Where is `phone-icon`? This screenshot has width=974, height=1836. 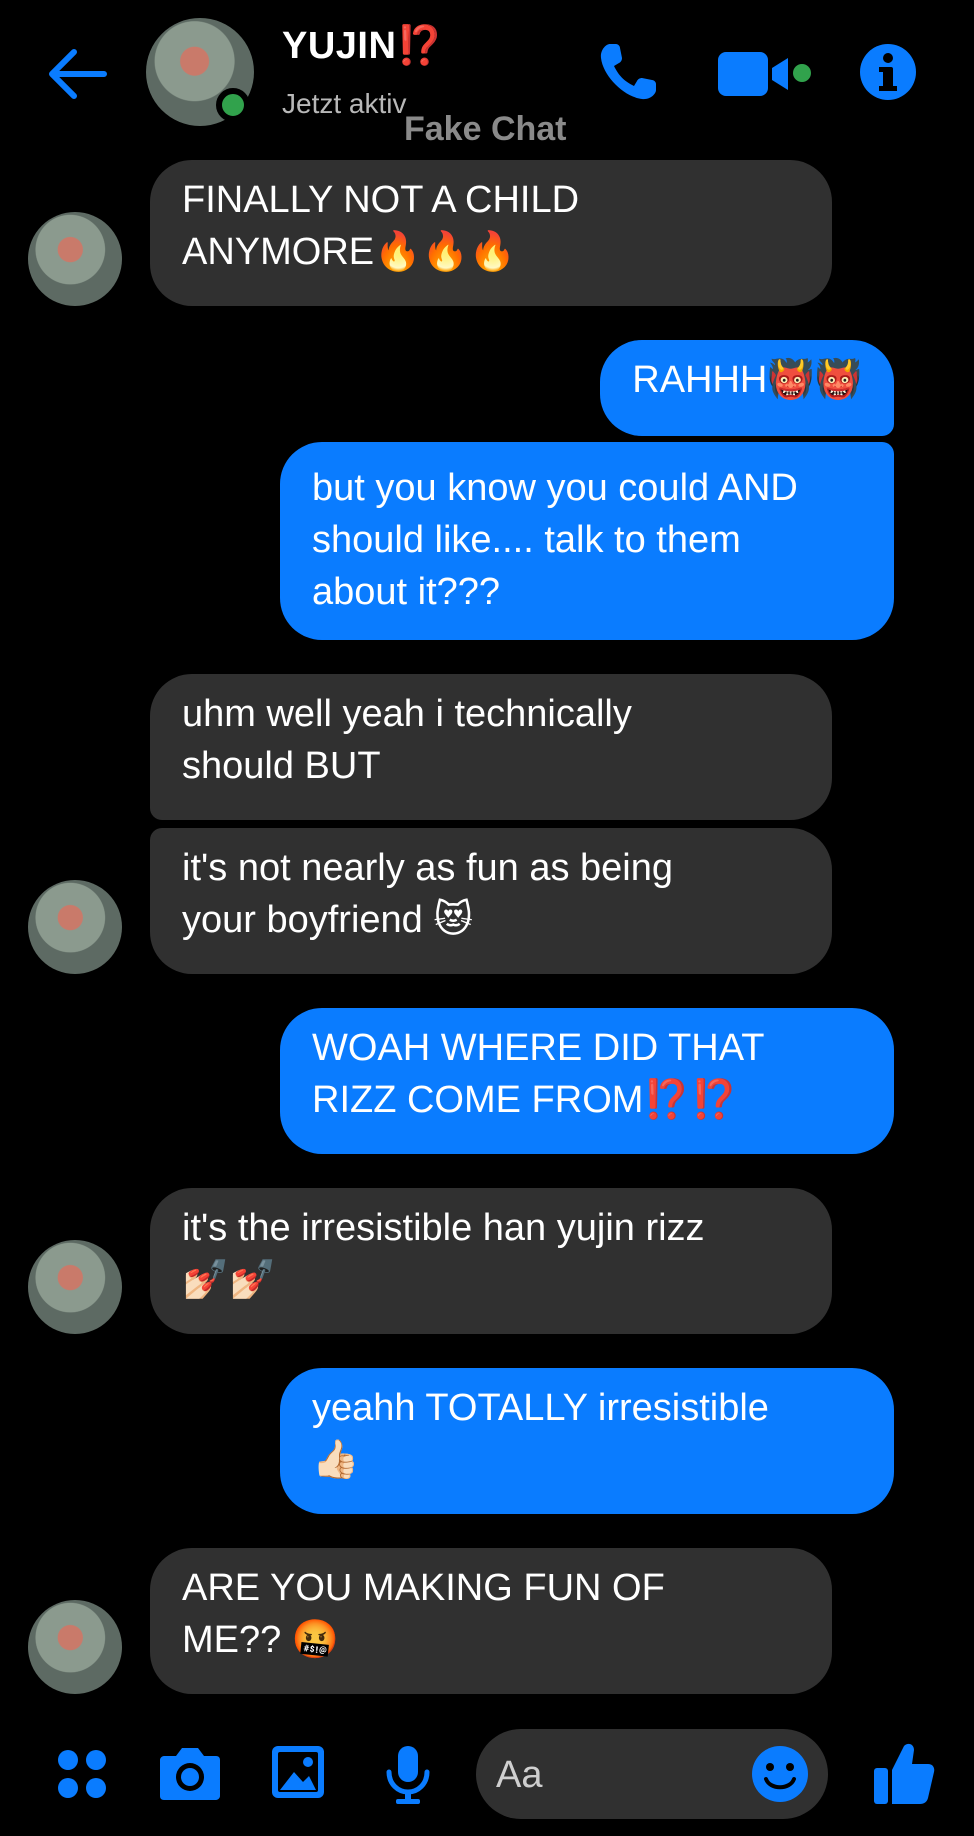
phone-icon is located at coordinates (628, 72).